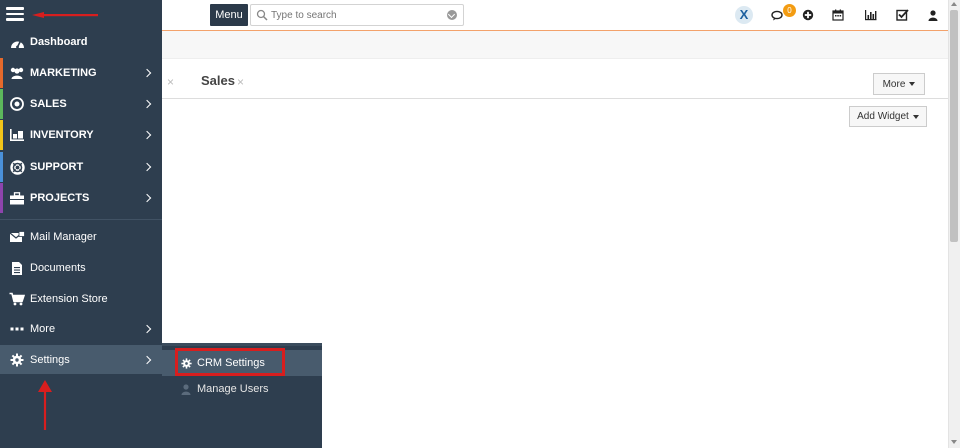 This screenshot has height=448, width=960. I want to click on sidebar-item-label: Dashboard, so click(59, 42).